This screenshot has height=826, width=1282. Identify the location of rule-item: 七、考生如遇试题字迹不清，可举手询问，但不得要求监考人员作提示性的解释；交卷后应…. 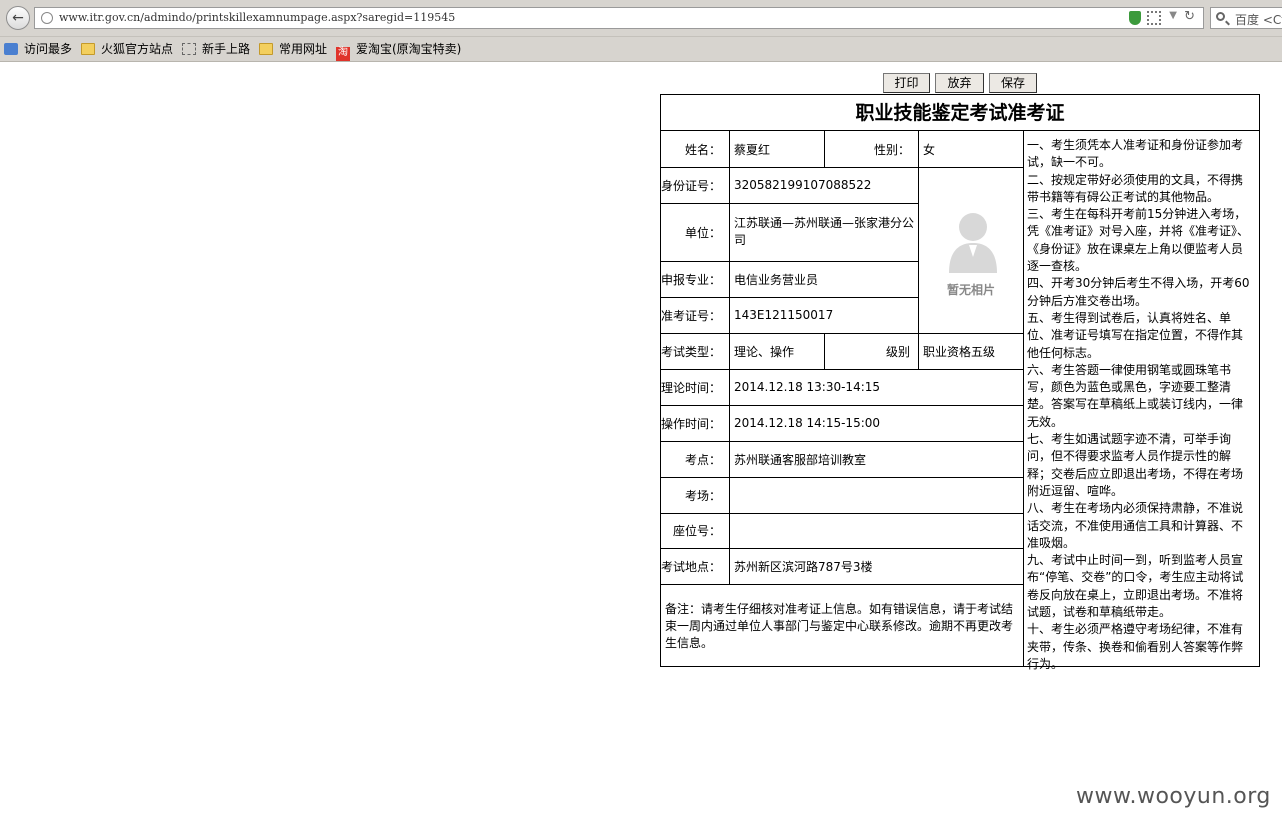
(1135, 465).